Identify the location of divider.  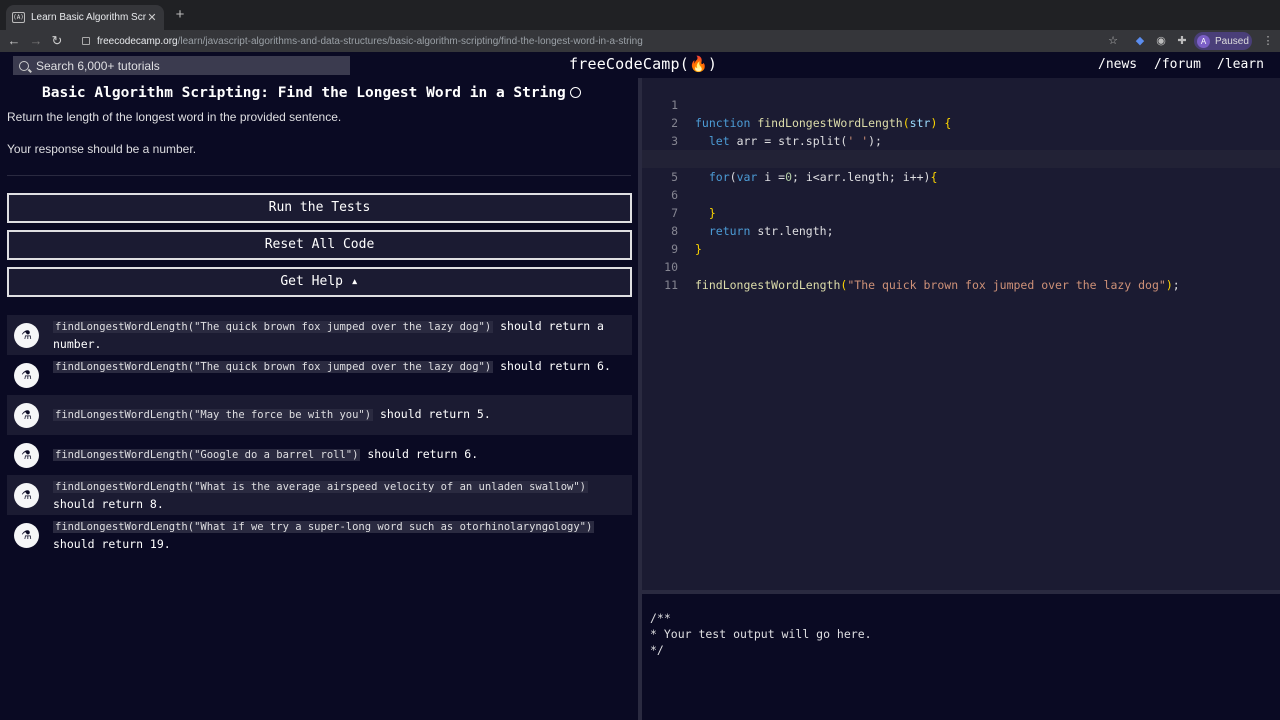
(319, 175).